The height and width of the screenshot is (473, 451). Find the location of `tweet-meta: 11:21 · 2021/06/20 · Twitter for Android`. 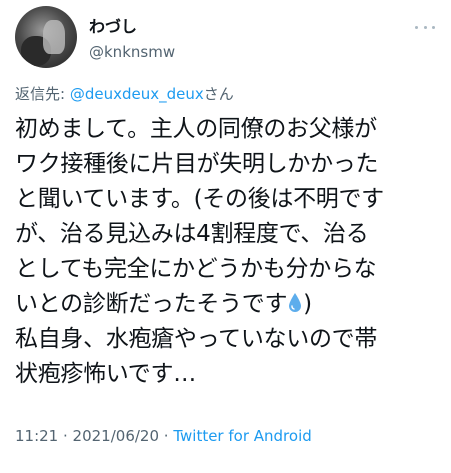

tweet-meta: 11:21 · 2021/06/20 · Twitter for Android is located at coordinates (163, 436).